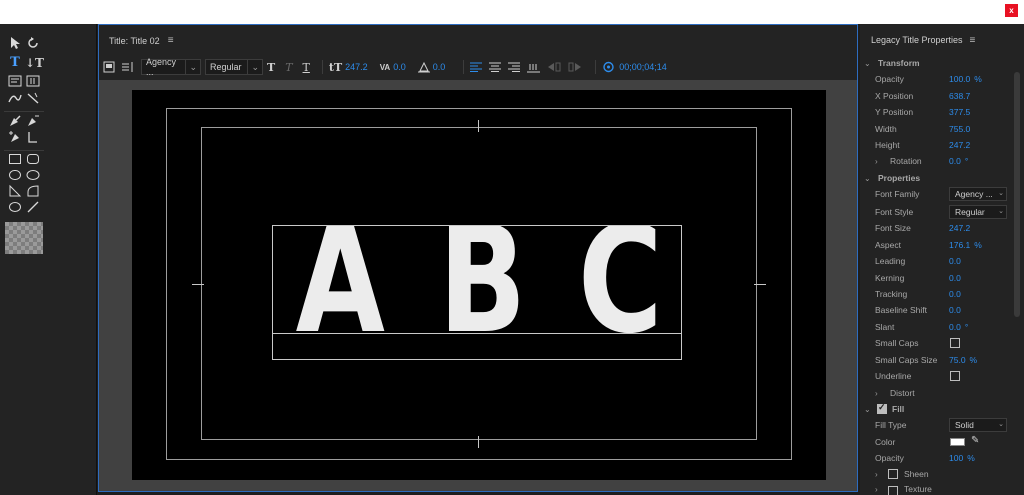 The image size is (1024, 495). What do you see at coordinates (399, 67) in the screenshot?
I see `kerning-value: 0.0` at bounding box center [399, 67].